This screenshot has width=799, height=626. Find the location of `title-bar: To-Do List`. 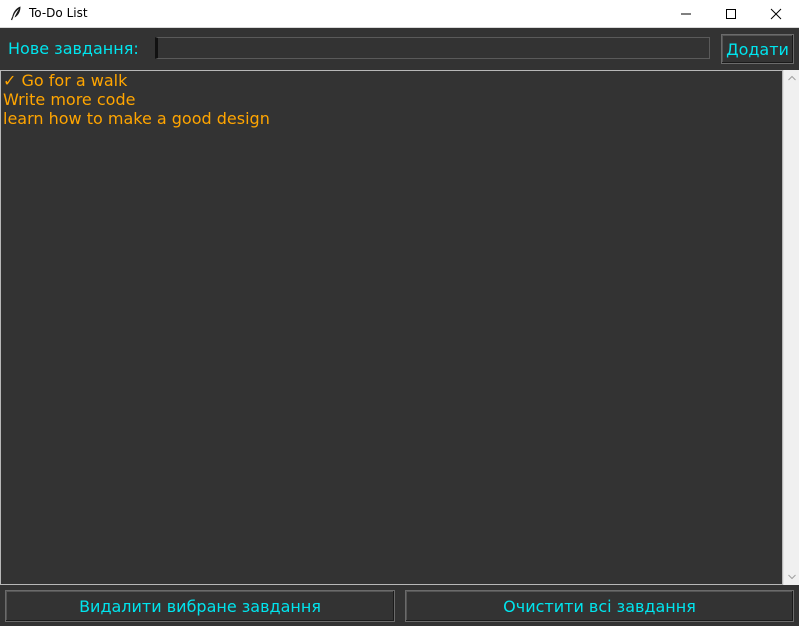

title-bar: To-Do List is located at coordinates (399, 14).